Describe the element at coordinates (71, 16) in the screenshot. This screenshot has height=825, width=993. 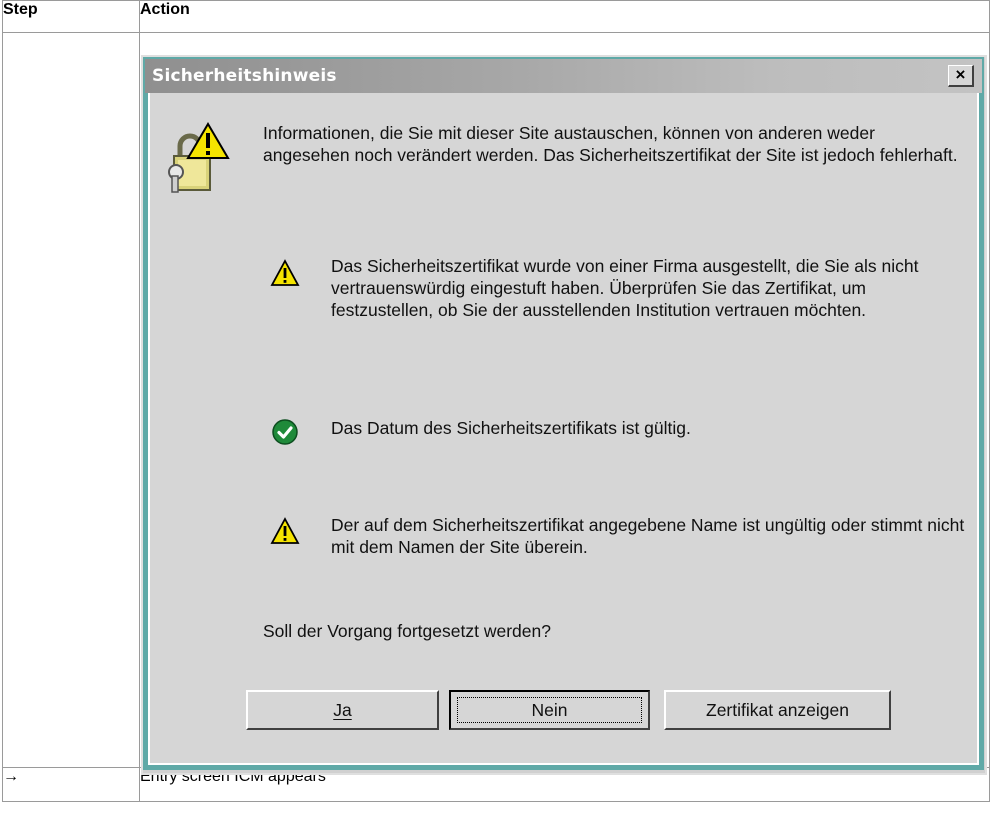
I see `header-step: Step` at that location.